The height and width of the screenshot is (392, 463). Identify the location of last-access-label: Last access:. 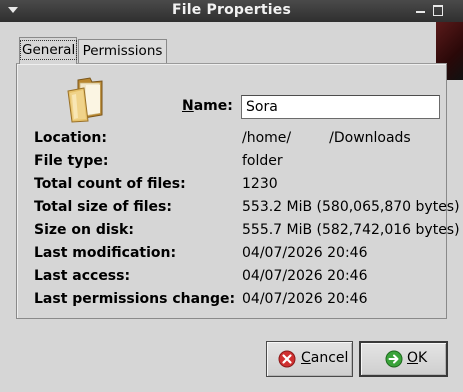
(82, 276).